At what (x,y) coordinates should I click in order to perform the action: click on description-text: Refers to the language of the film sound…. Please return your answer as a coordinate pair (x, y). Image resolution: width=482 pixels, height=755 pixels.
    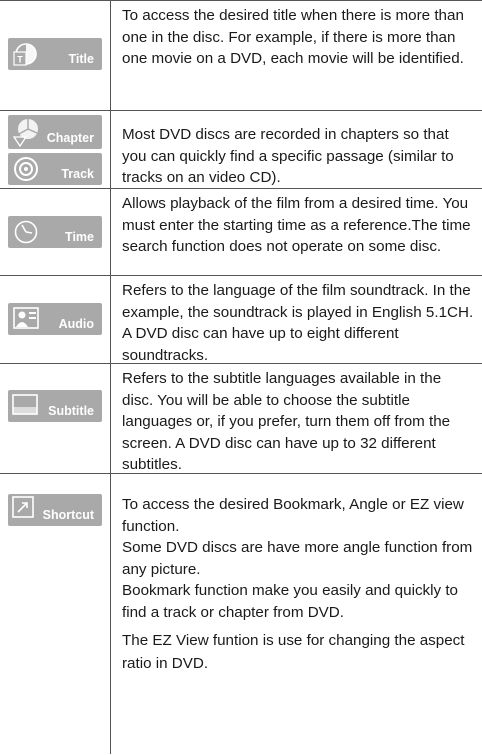
    Looking at the image, I should click on (298, 323).